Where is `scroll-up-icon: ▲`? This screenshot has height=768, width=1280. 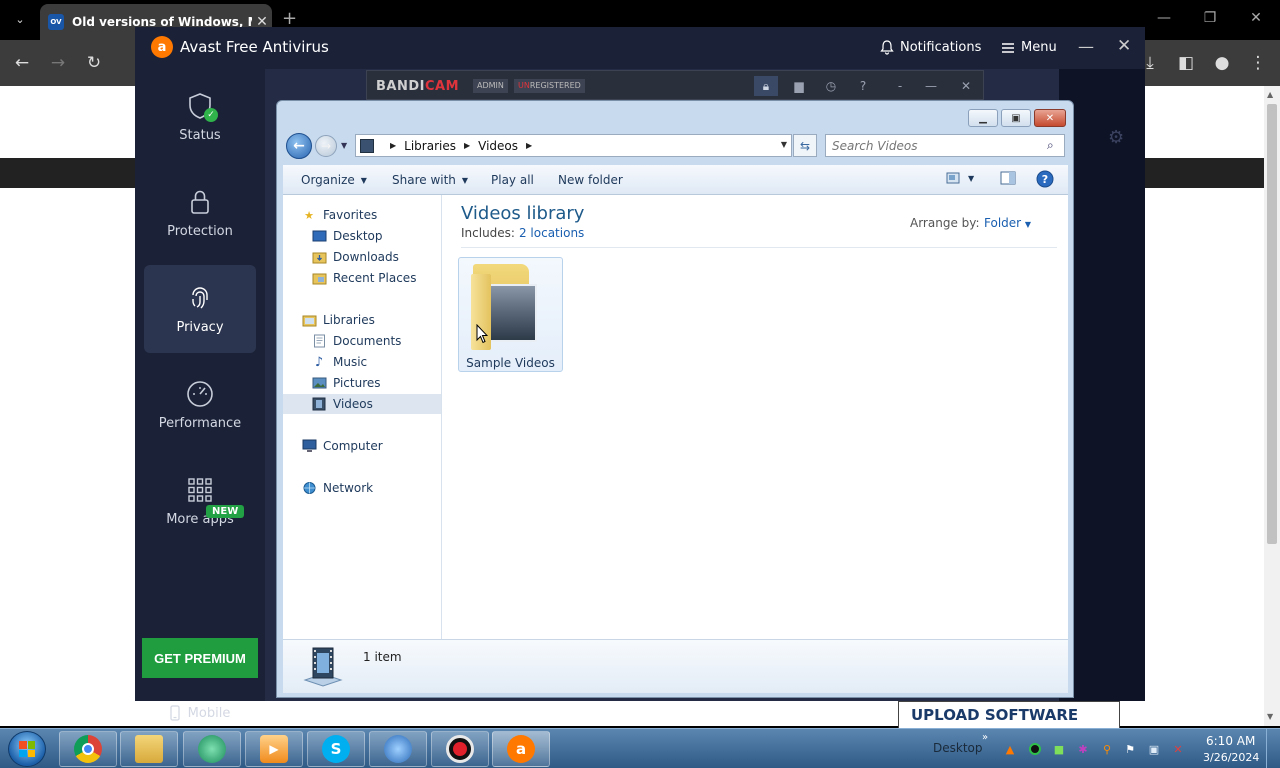
scroll-up-icon: ▲ is located at coordinates (1270, 94).